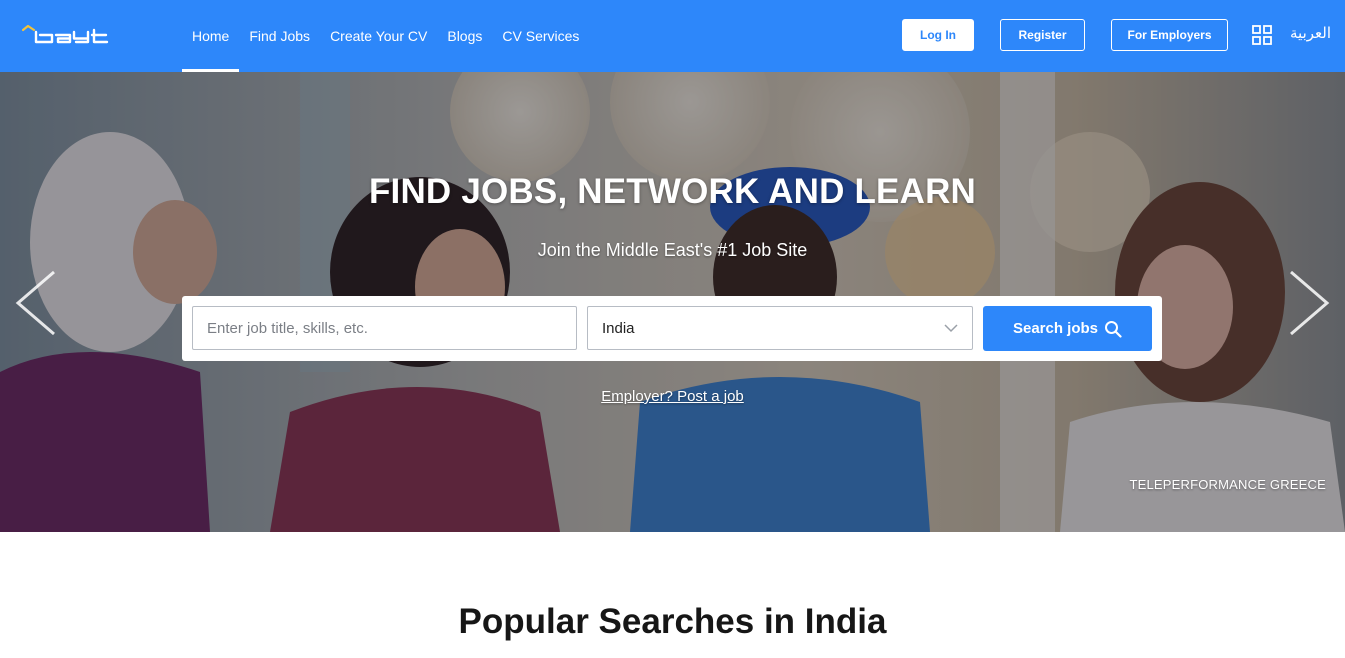 Image resolution: width=1345 pixels, height=658 pixels. I want to click on job-search-input, so click(384, 328).